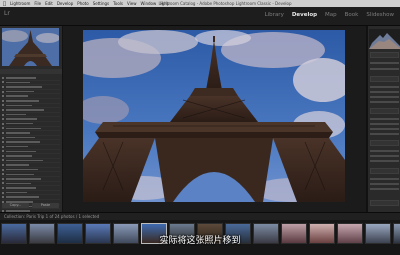  I want to click on presets-panel-header, so click(31, 71).